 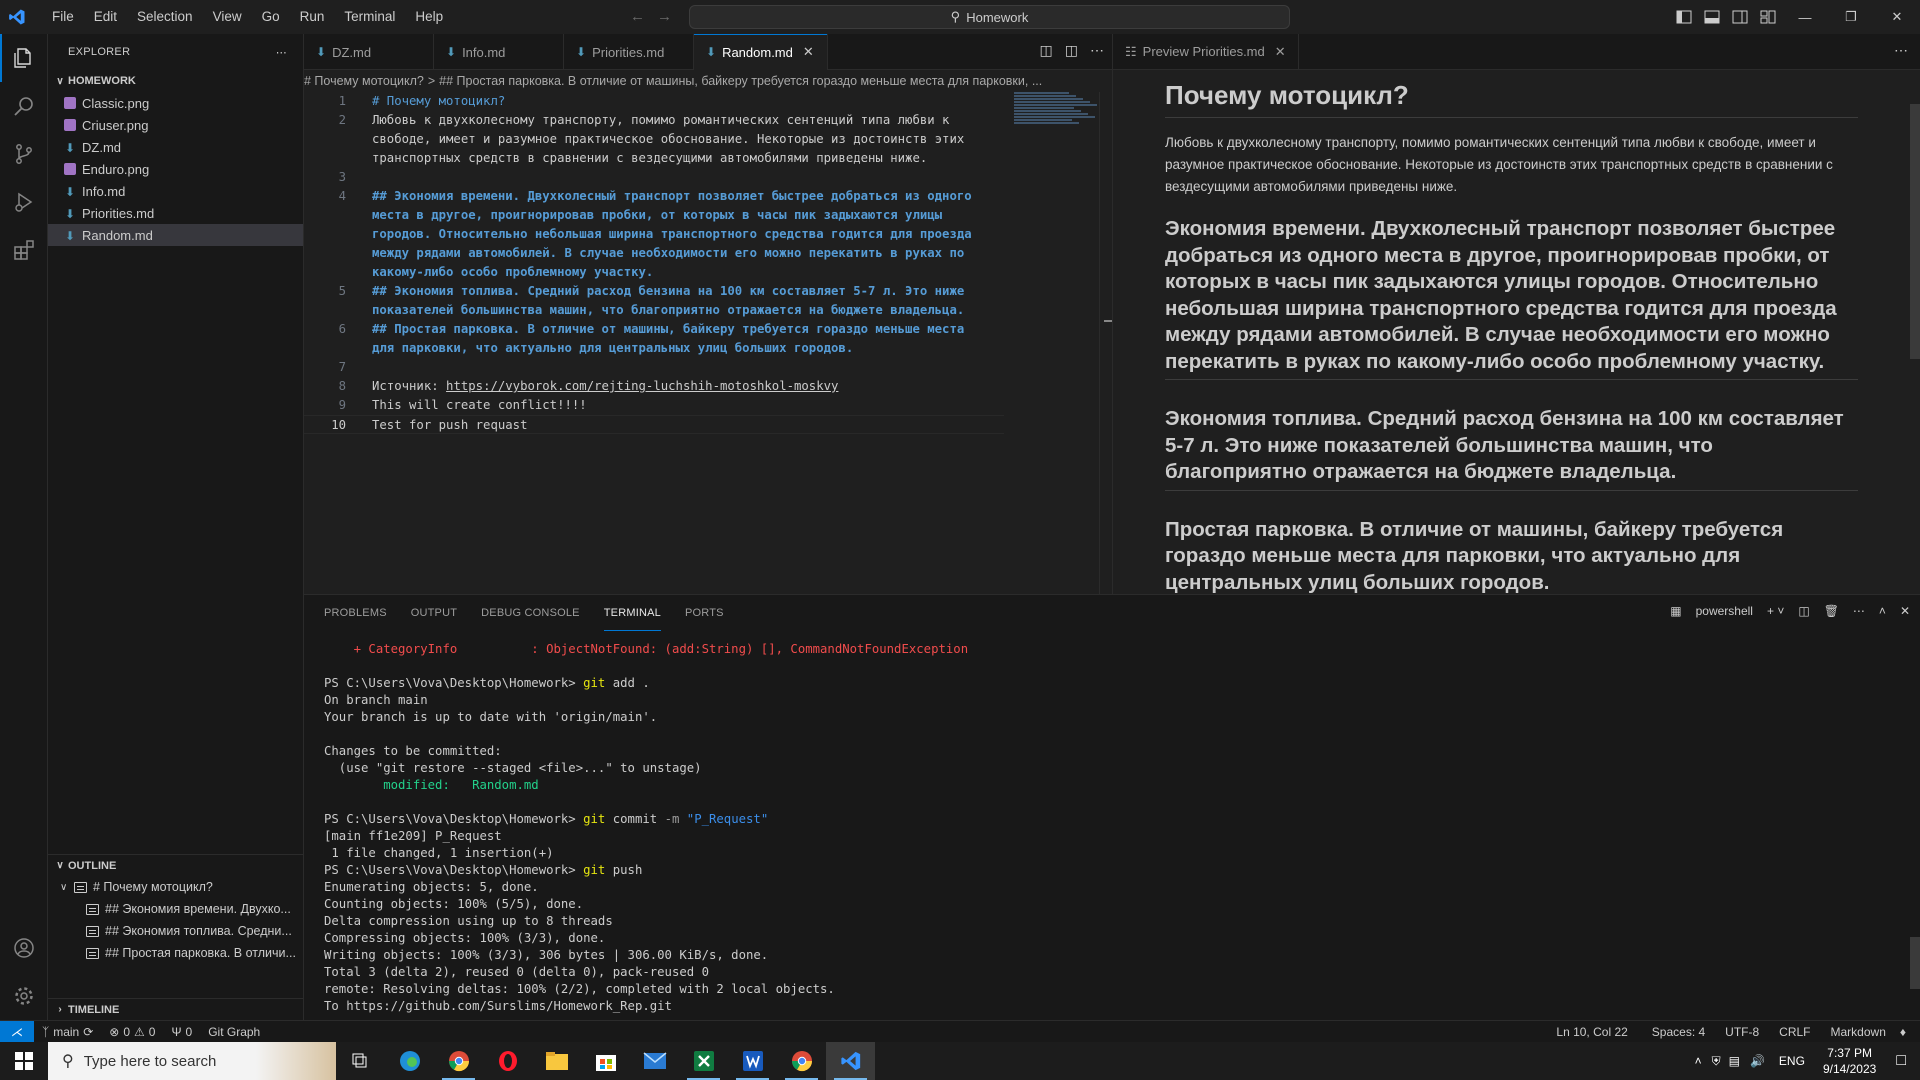 What do you see at coordinates (1071, 50) in the screenshot?
I see `split-editor-icon: ◫` at bounding box center [1071, 50].